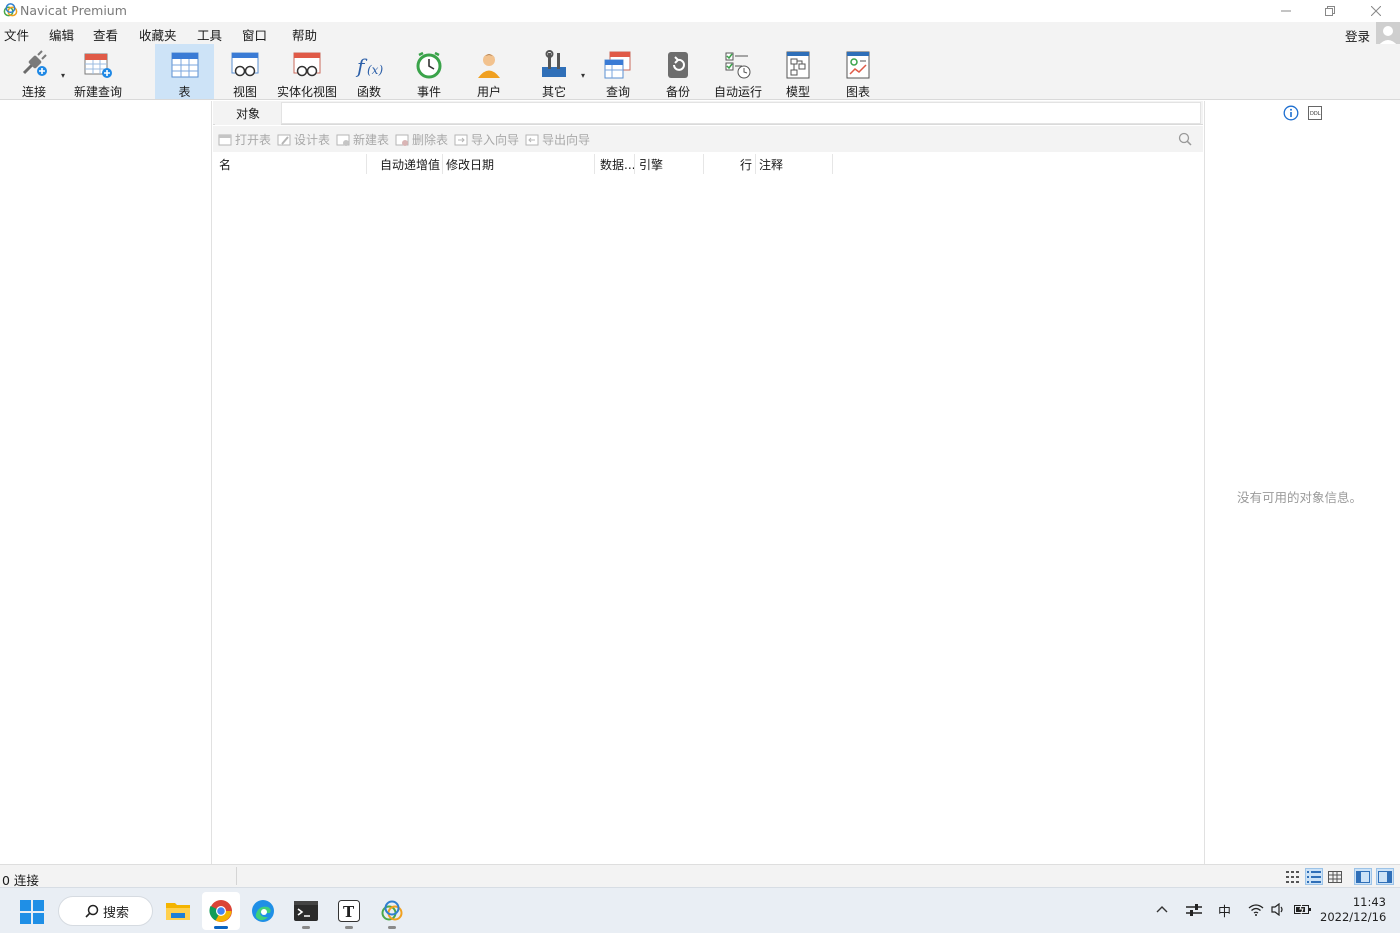 The height and width of the screenshot is (933, 1400). What do you see at coordinates (61, 34) in the screenshot?
I see `menu-edit: 编辑` at bounding box center [61, 34].